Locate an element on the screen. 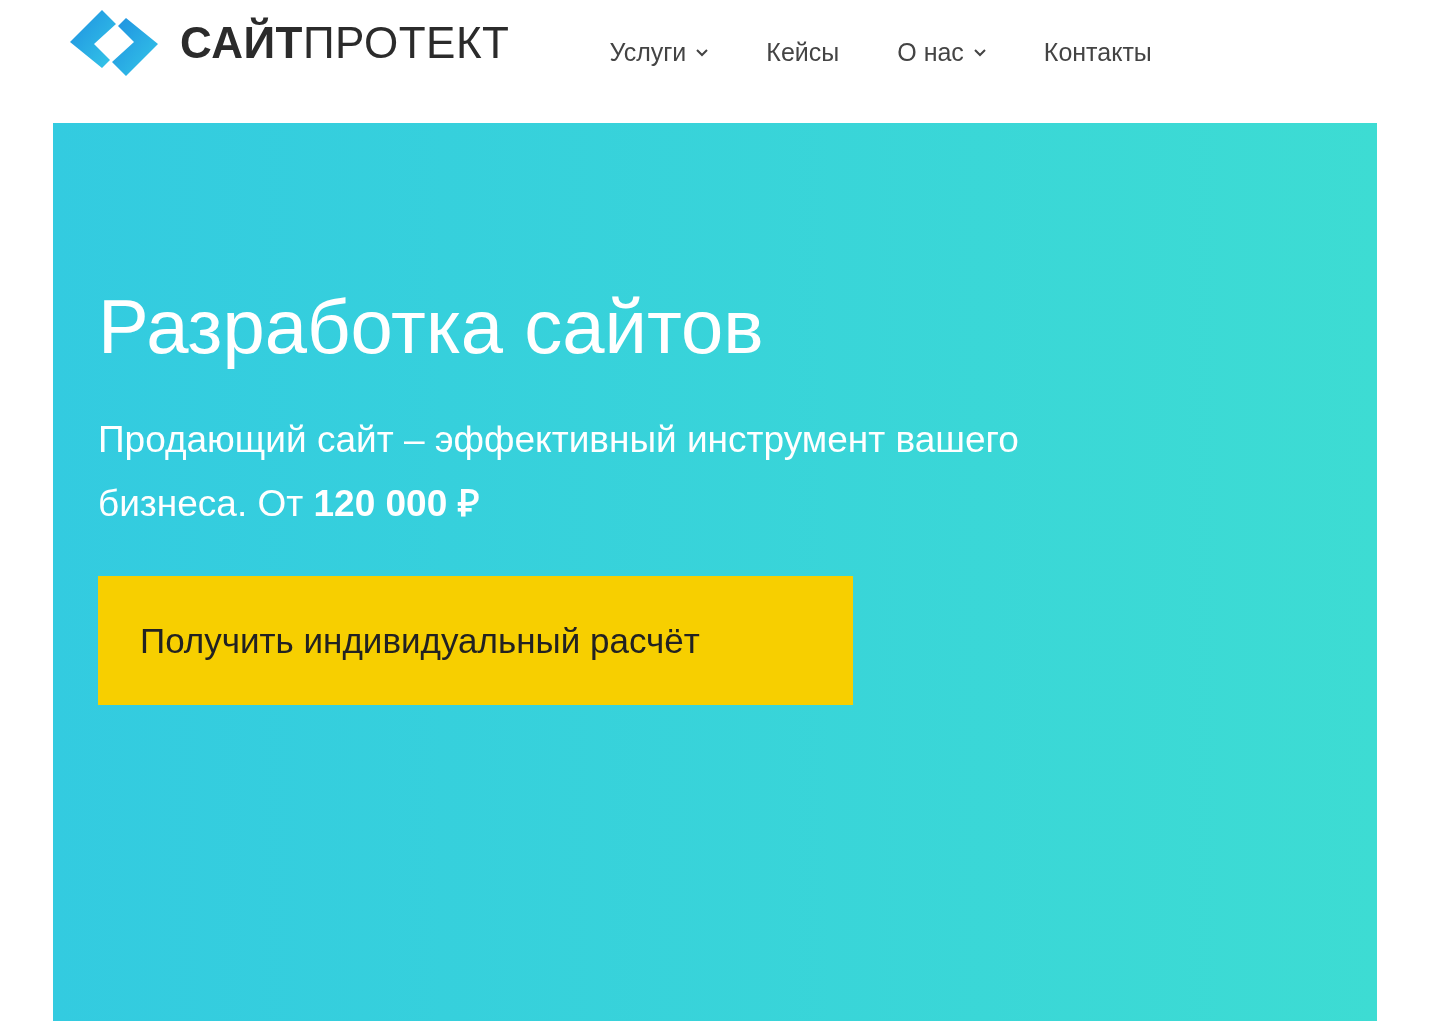 This screenshot has width=1430, height=1021. cta-button: Получить индивидуальный расчёт is located at coordinates (475, 640).